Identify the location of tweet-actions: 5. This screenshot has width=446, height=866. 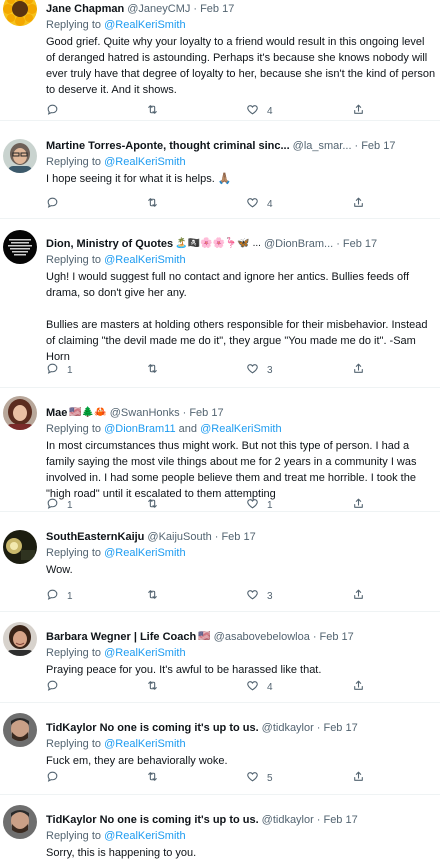
(241, 778).